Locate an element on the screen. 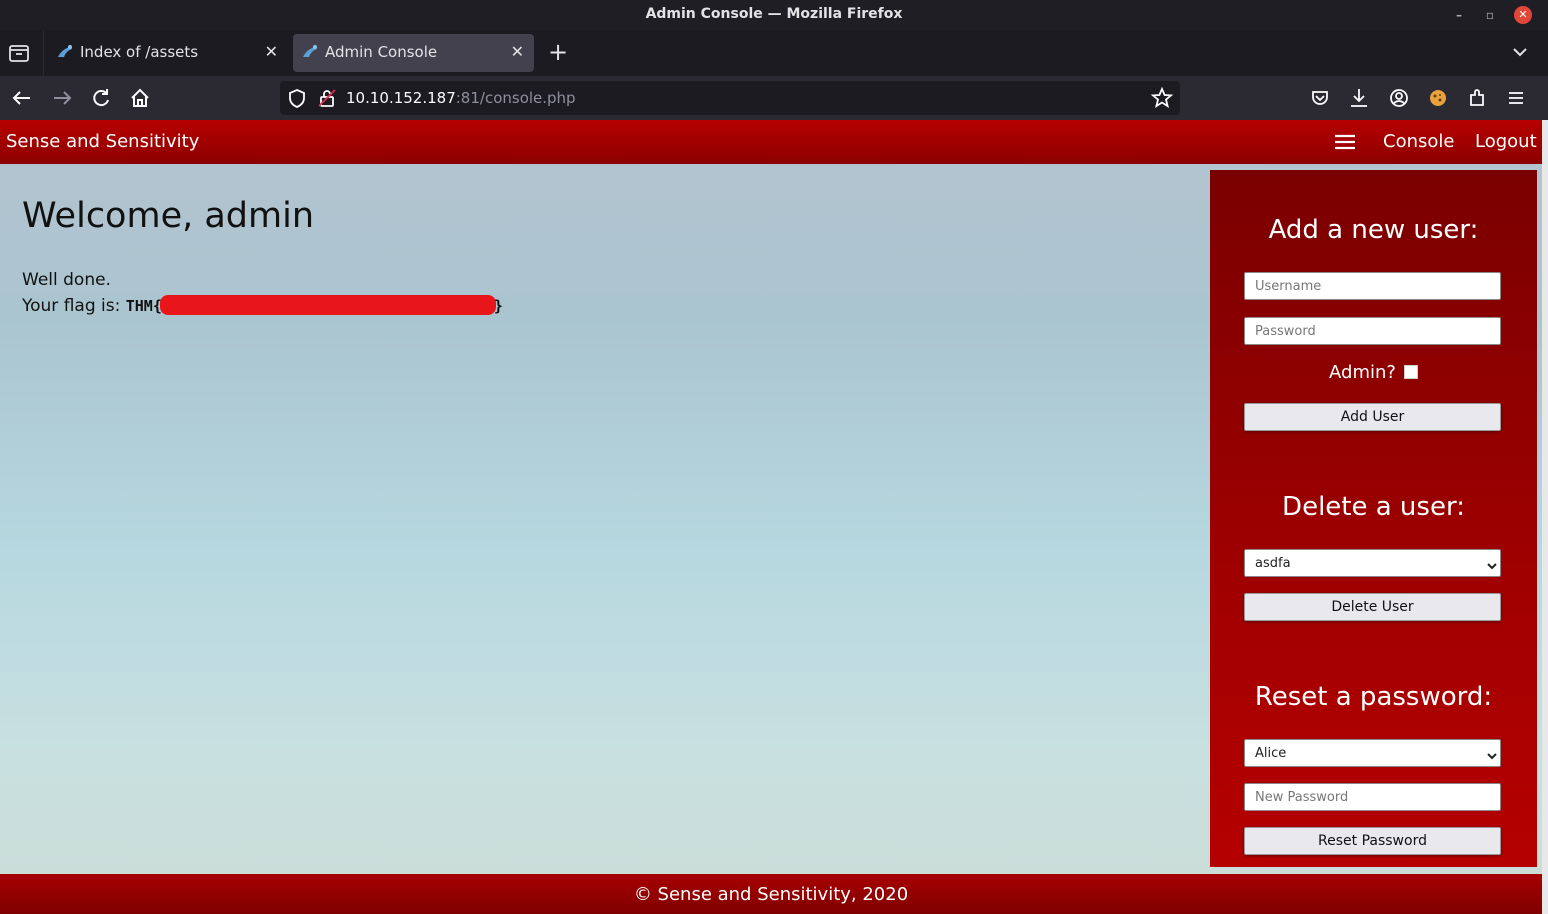  close-window-icon: ✕ is located at coordinates (1523, 15).